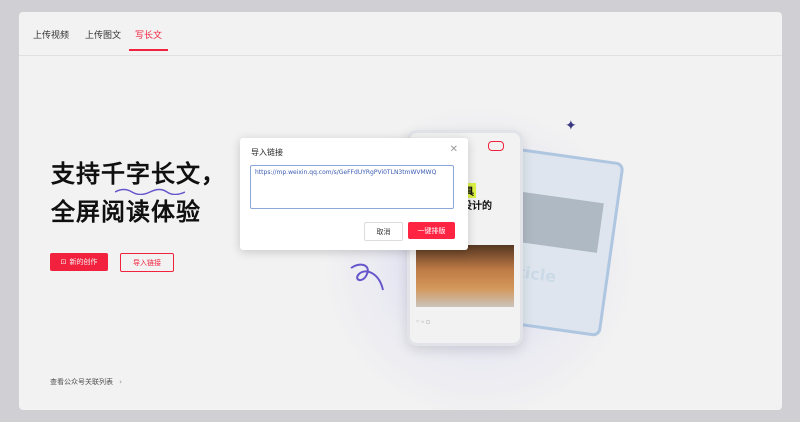  Describe the element at coordinates (454, 149) in the screenshot. I see `close-icon: ✕` at that location.